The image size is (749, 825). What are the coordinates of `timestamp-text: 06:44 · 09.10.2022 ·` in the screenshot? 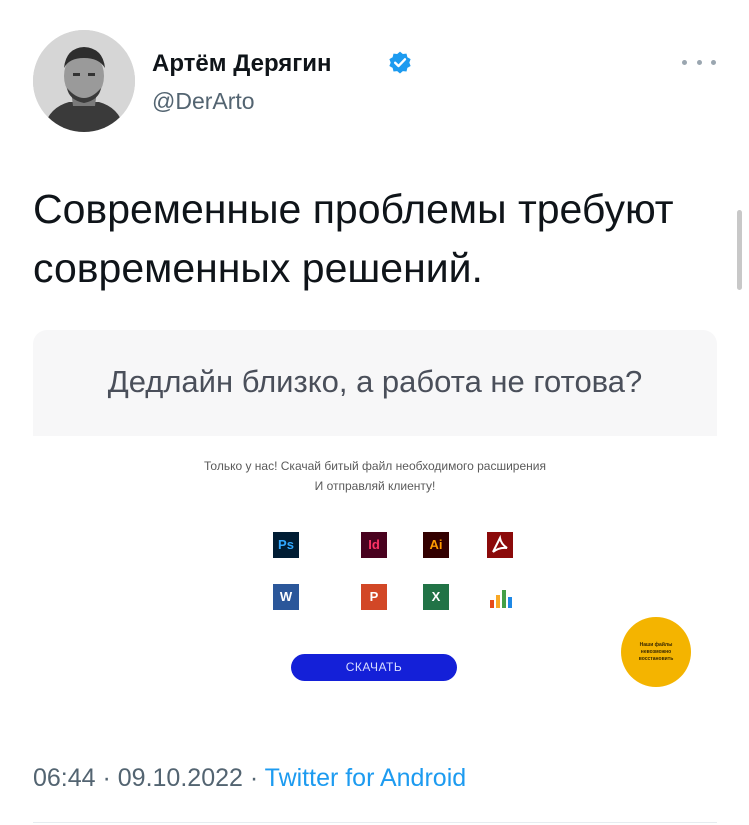 It's located at (149, 778).